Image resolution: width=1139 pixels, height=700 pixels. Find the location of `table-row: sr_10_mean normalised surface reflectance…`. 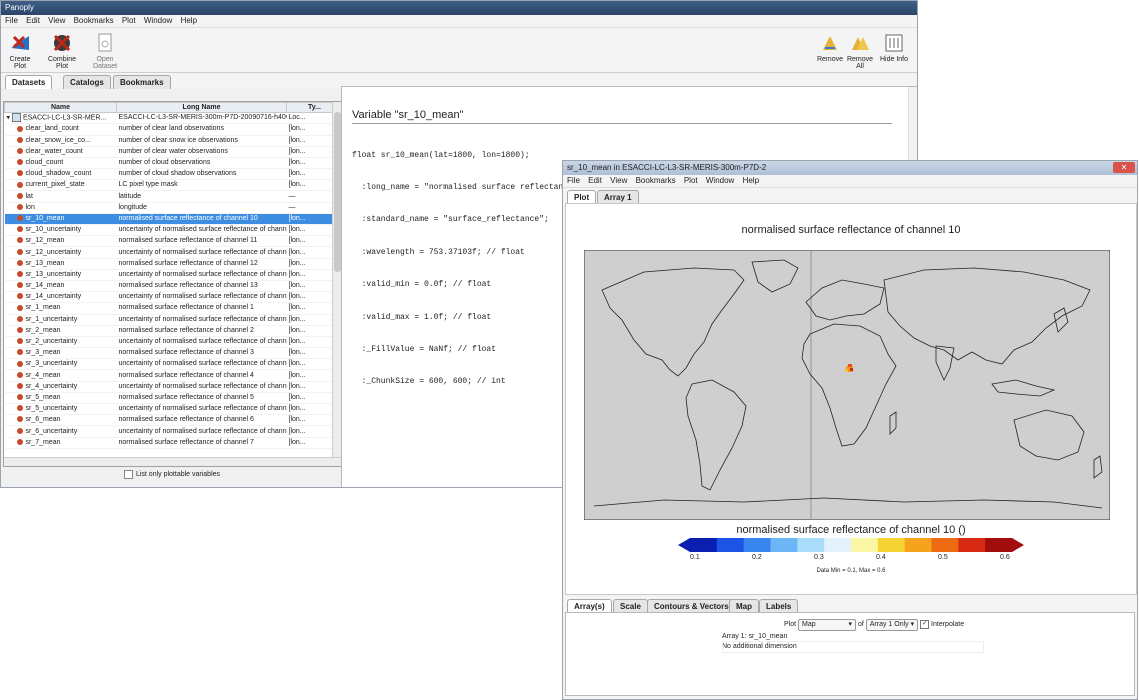

table-row: sr_10_mean normalised surface reflectance… is located at coordinates (173, 219).